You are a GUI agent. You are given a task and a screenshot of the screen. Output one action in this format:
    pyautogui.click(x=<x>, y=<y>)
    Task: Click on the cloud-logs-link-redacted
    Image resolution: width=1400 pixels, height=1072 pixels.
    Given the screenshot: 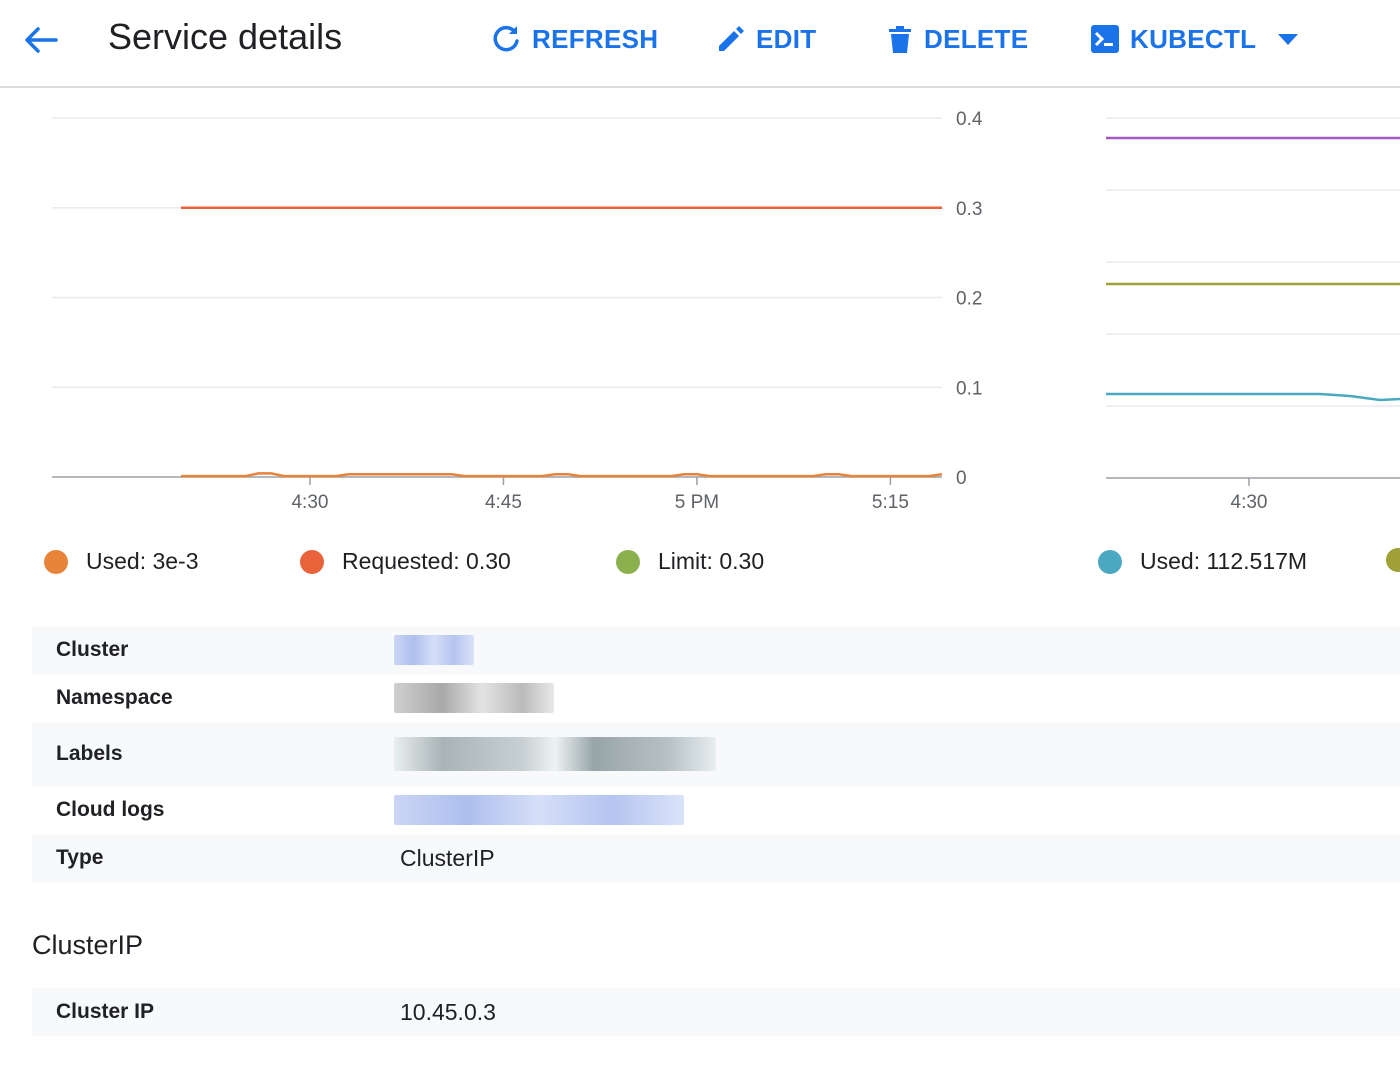 What is the action you would take?
    pyautogui.click(x=539, y=810)
    